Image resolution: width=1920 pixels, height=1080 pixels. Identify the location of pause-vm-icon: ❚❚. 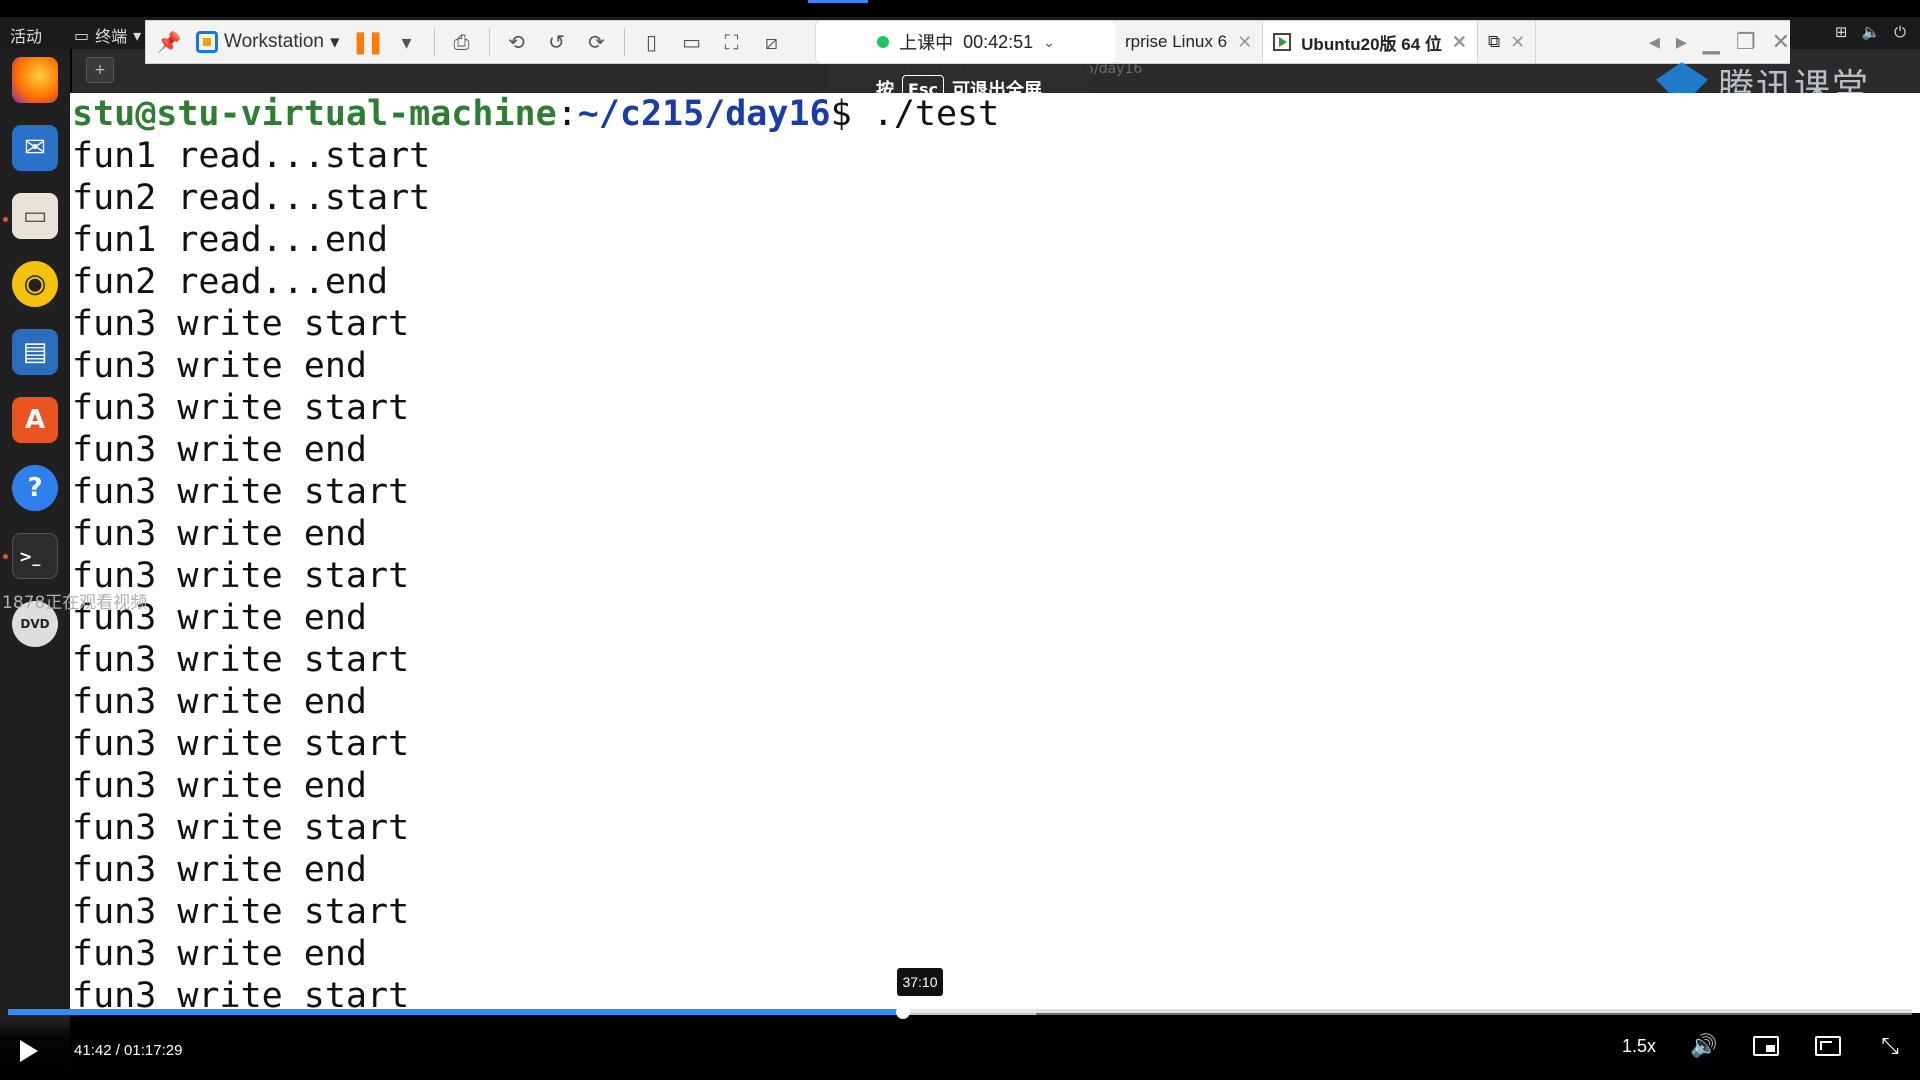
(368, 42).